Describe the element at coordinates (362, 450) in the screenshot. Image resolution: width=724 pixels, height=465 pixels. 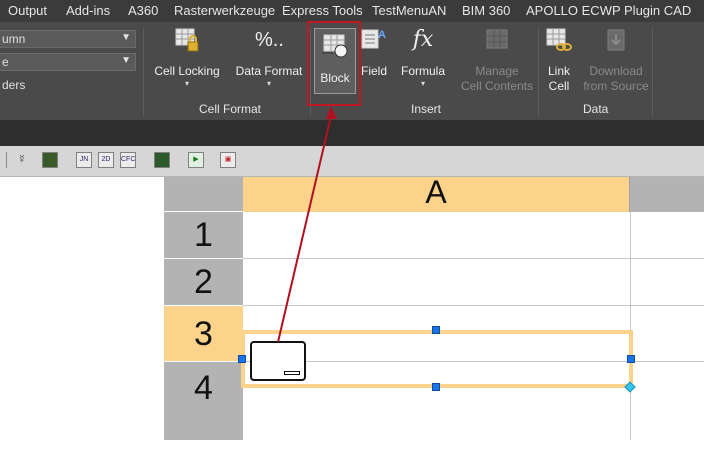
I see `torn-edge-bottom` at that location.